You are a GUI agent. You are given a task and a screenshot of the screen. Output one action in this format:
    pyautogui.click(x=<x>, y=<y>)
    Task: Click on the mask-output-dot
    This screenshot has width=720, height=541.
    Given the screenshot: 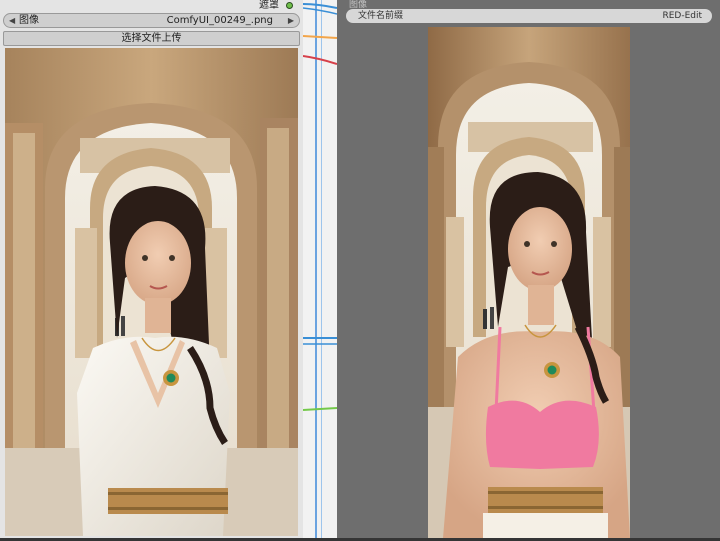 What is the action you would take?
    pyautogui.click(x=289, y=5)
    